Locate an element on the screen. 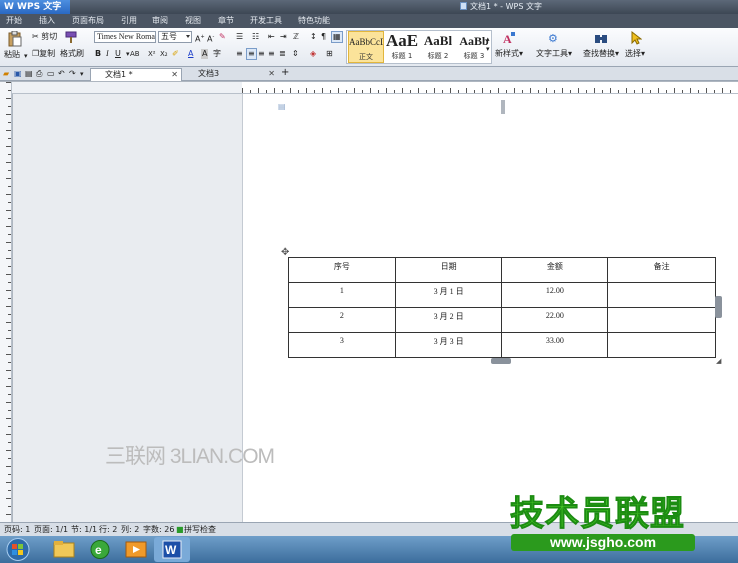 The width and height of the screenshot is (738, 563). preview-icon: ▭ is located at coordinates (51, 74).